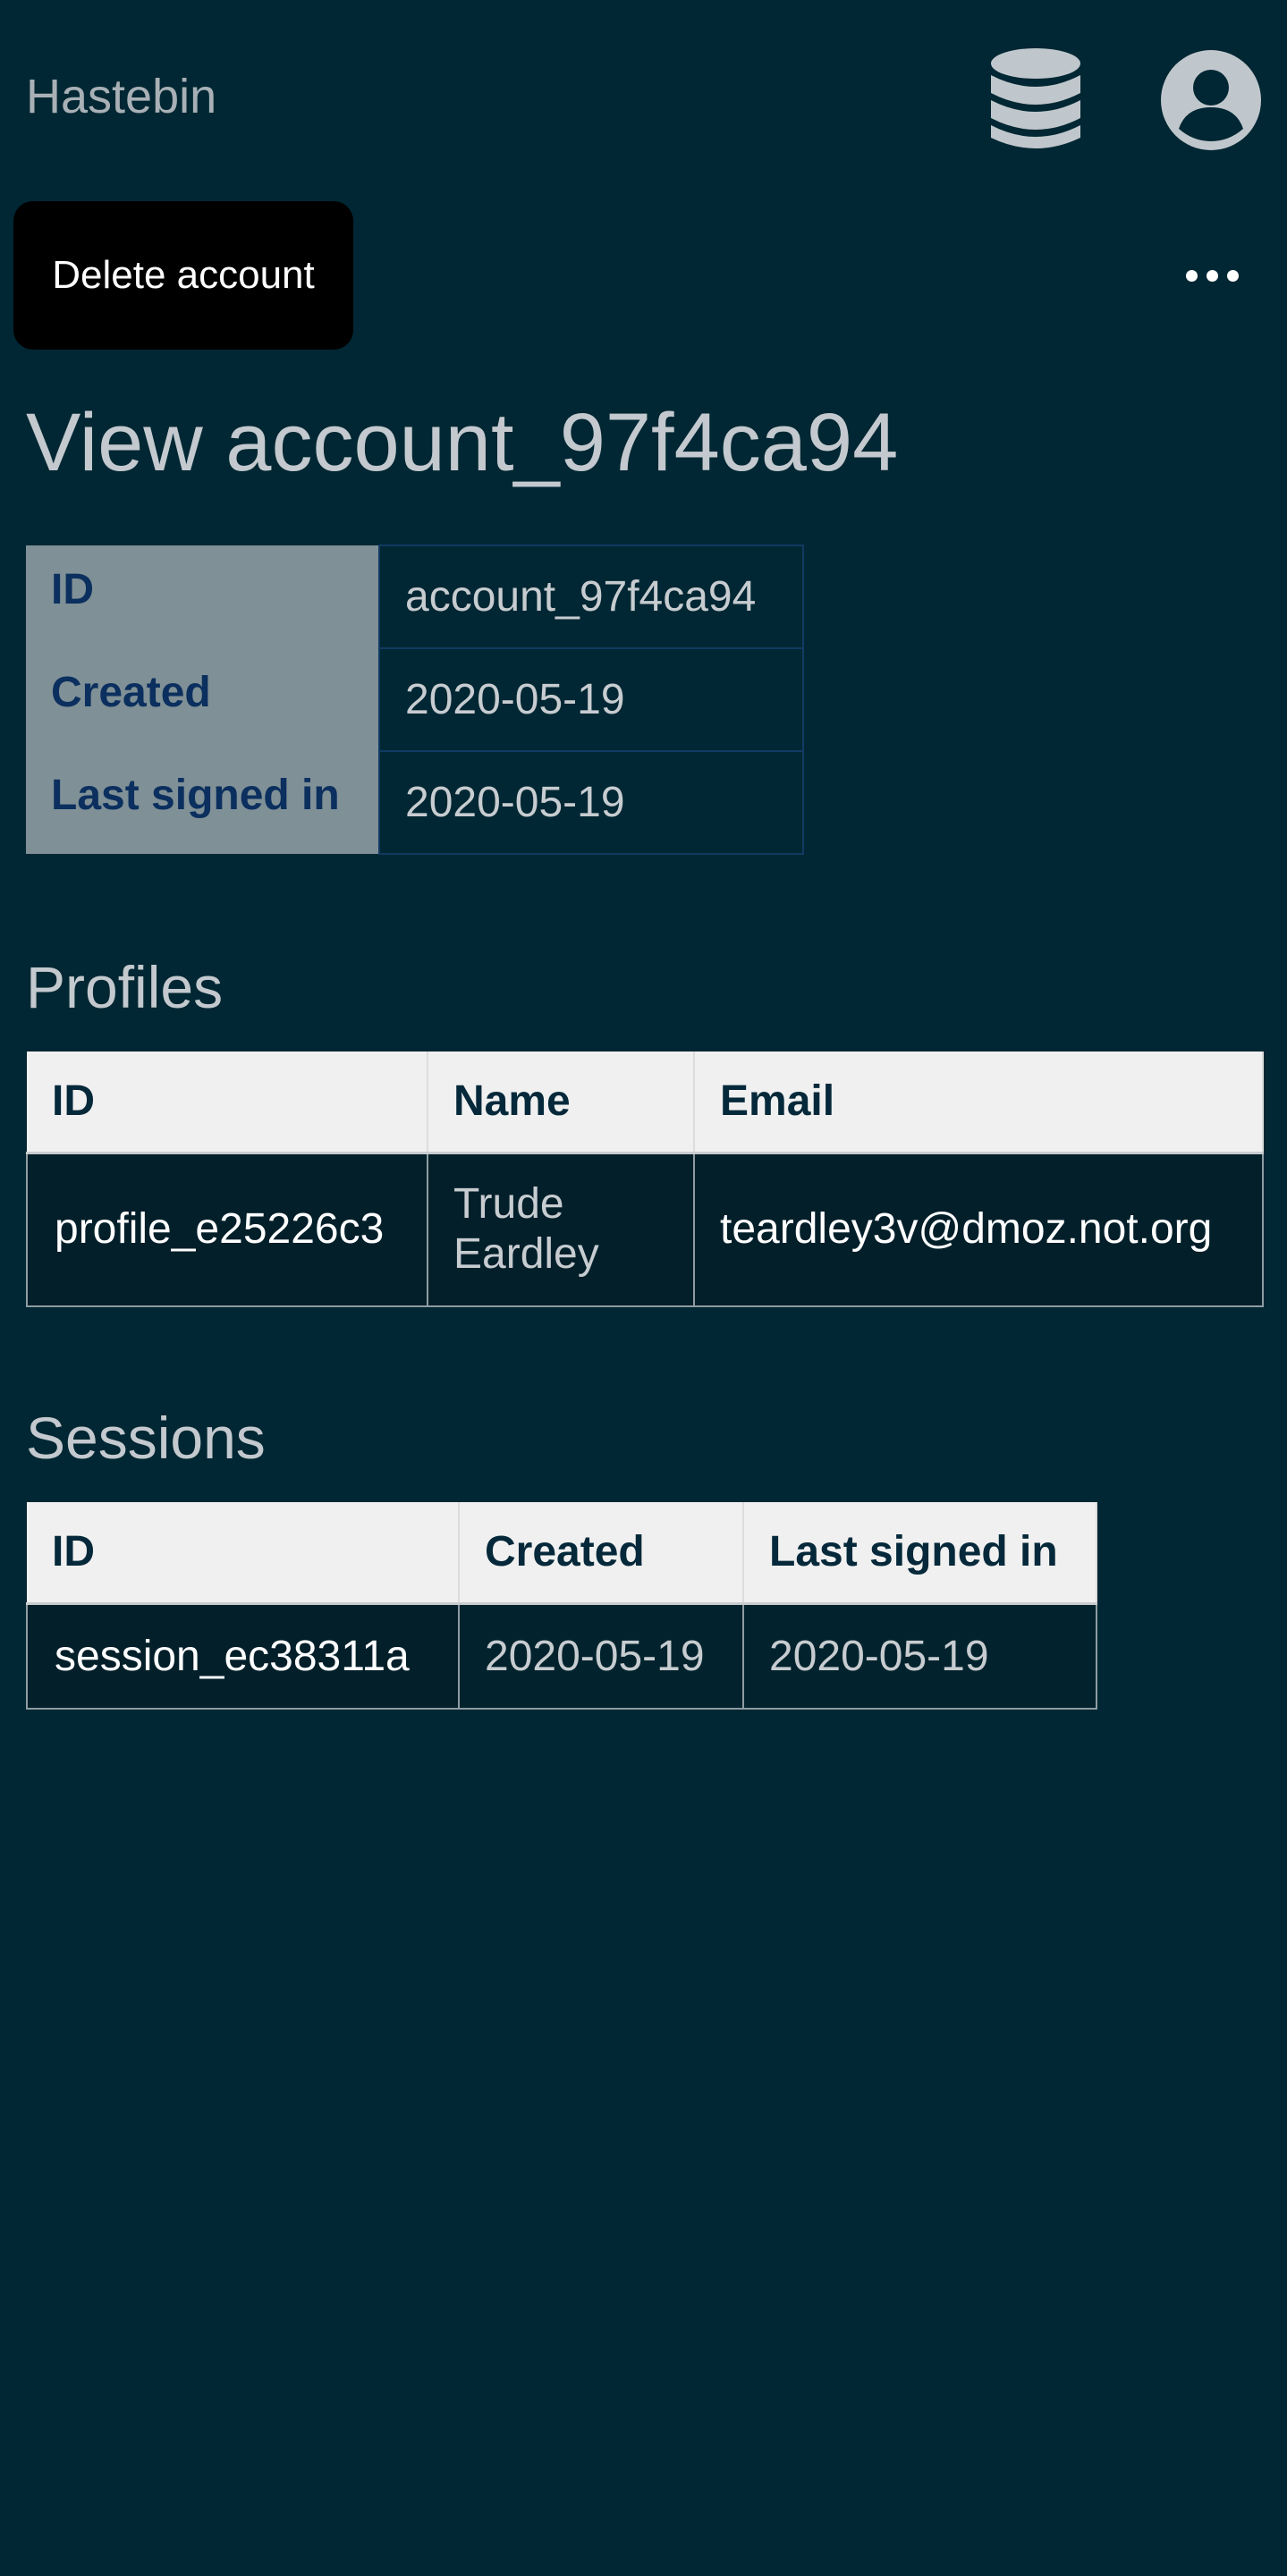 This screenshot has width=1287, height=2576. I want to click on column-header-created: Created, so click(601, 1553).